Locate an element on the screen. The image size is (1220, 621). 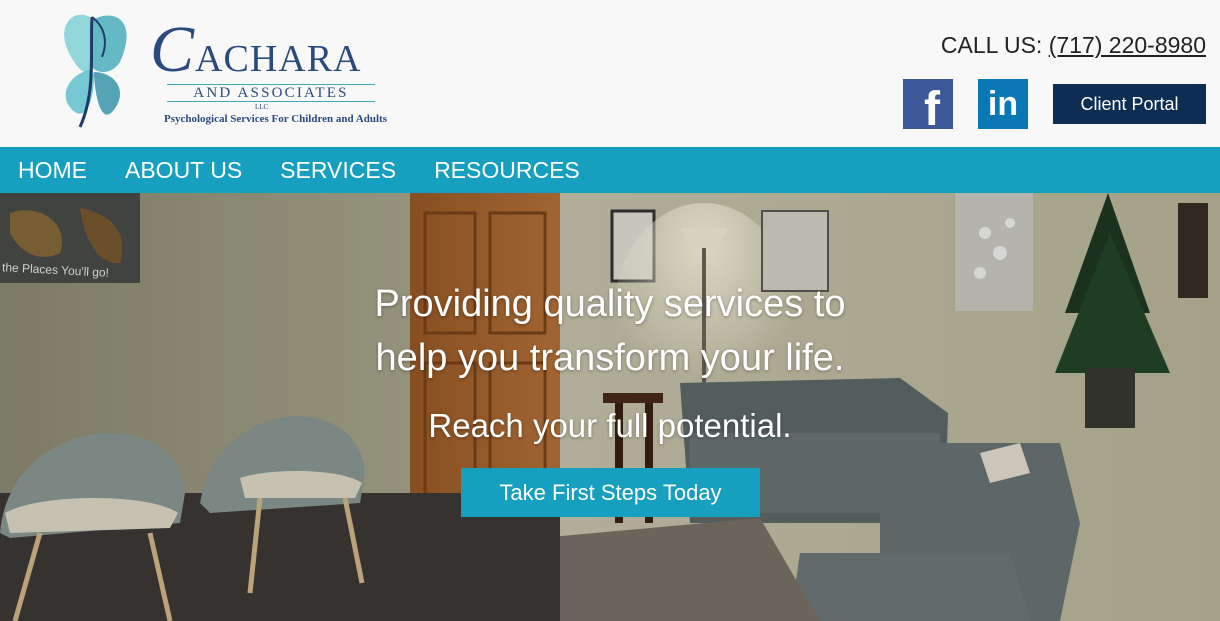
call-us-label: CALL US: is located at coordinates (991, 45).